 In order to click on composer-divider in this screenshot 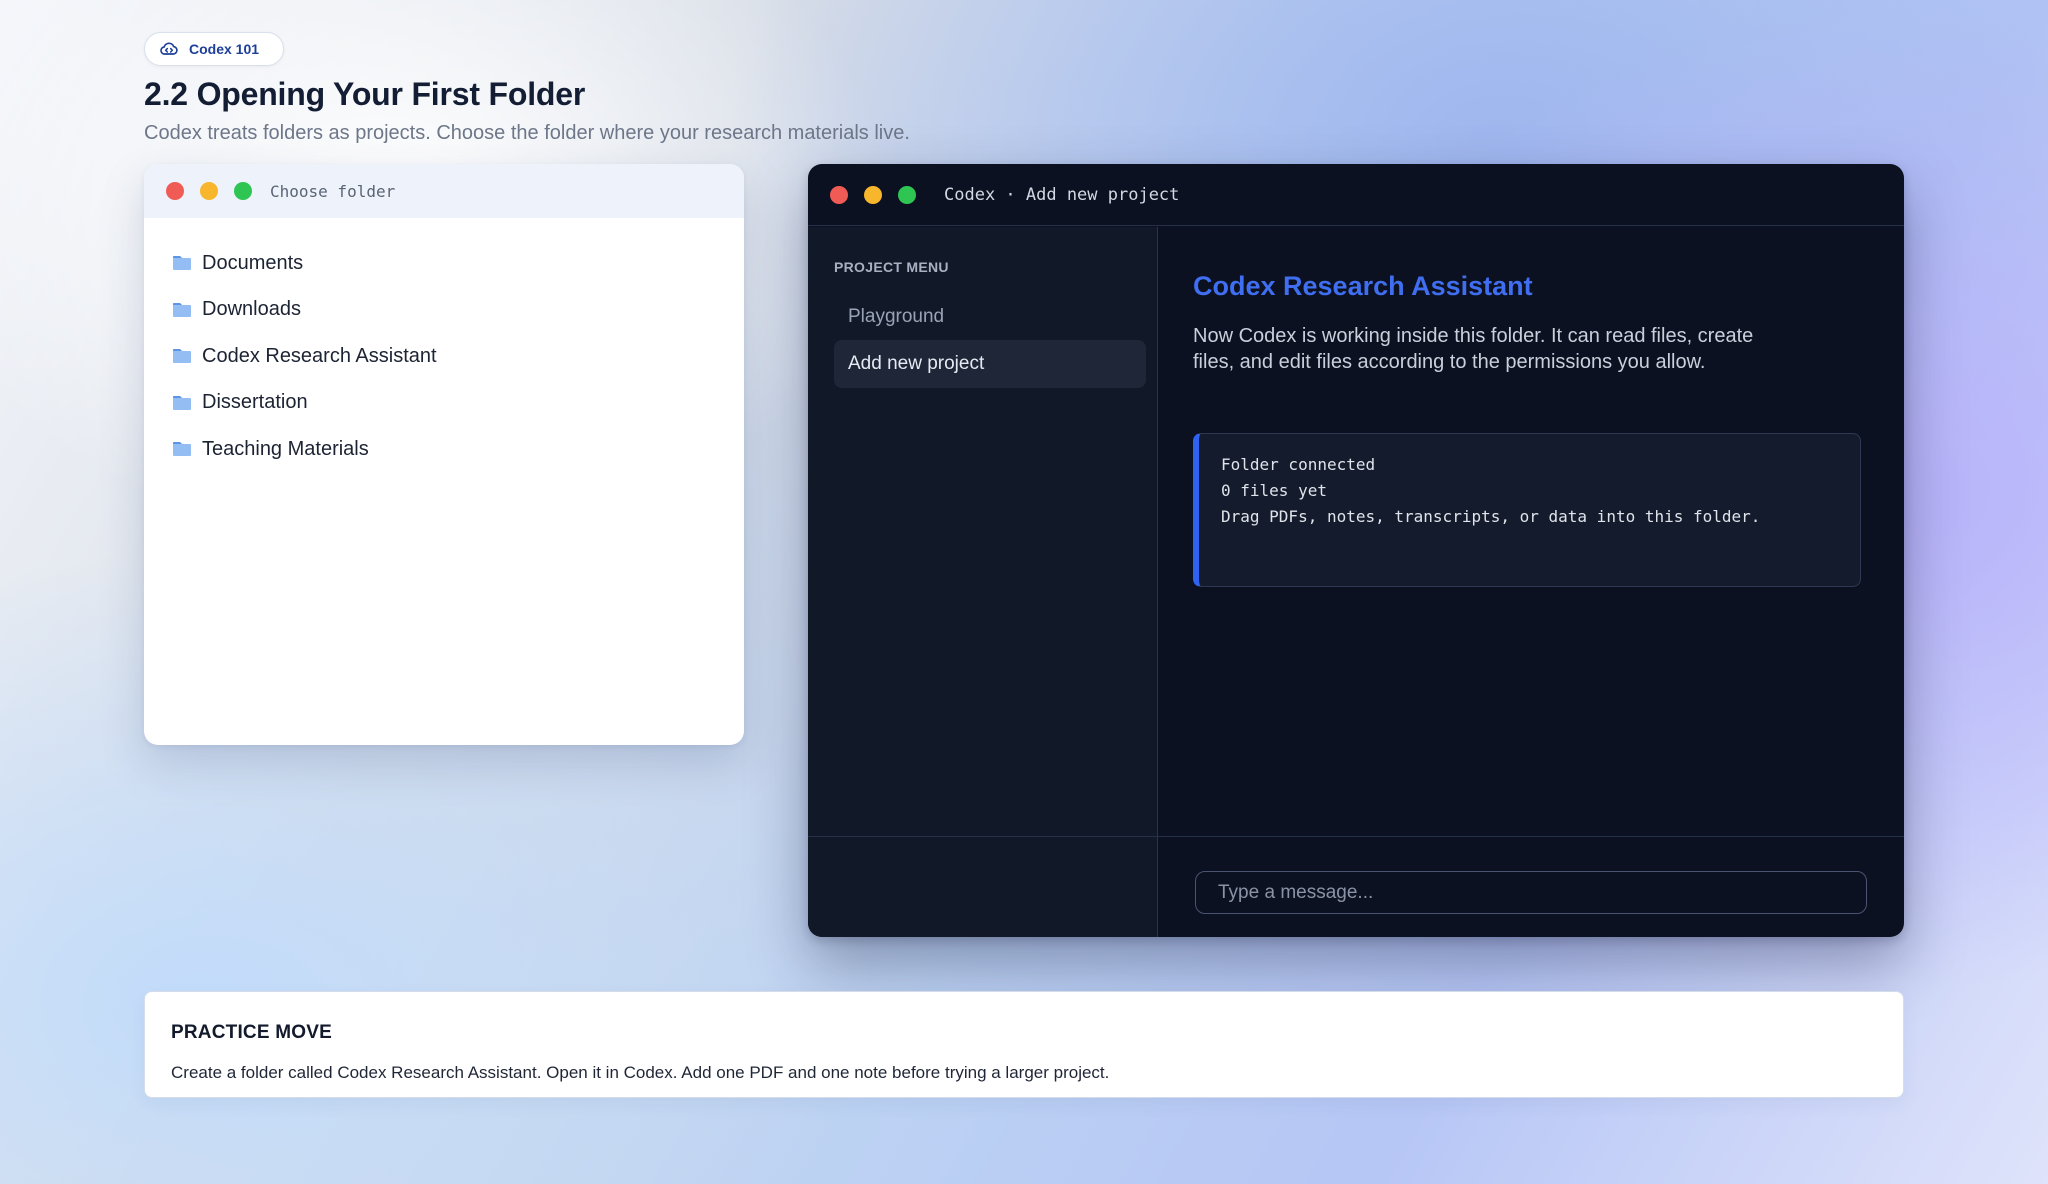, I will do `click(1356, 836)`.